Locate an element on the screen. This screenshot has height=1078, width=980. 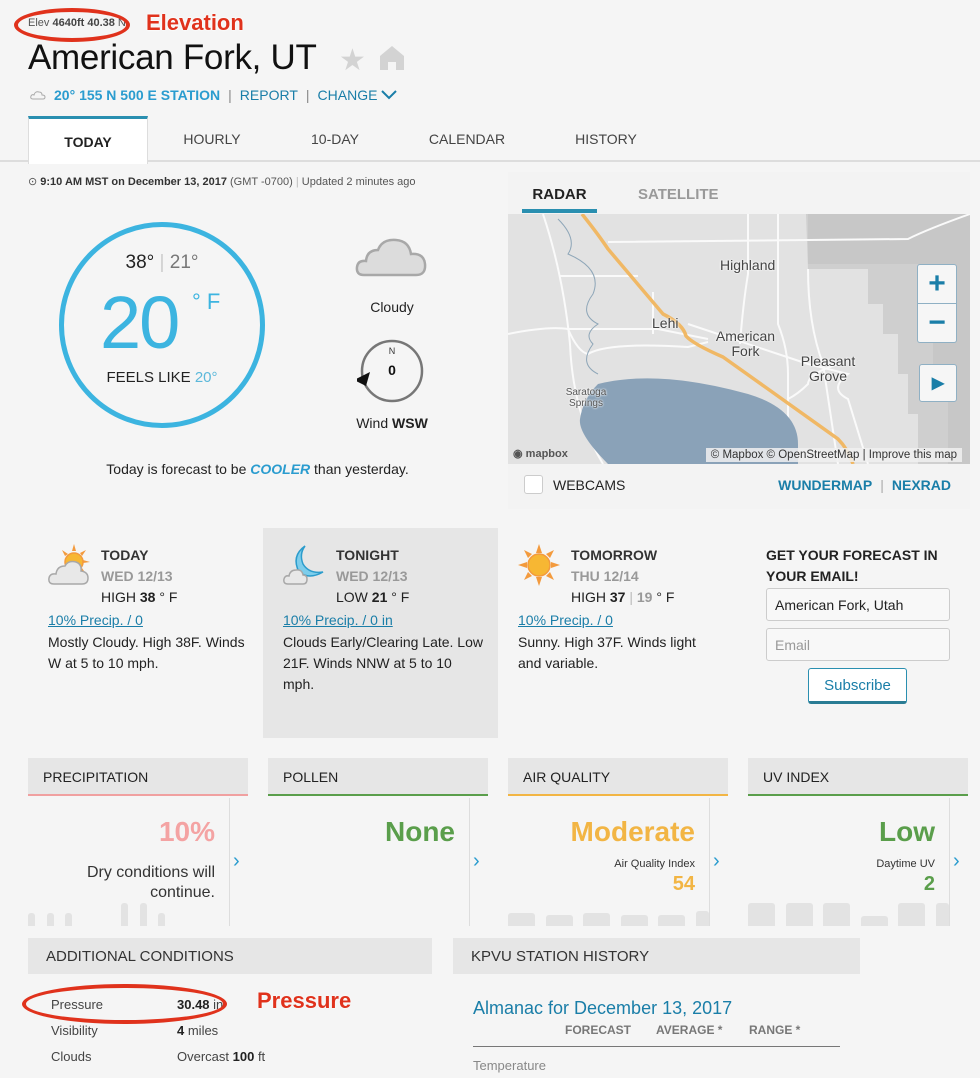
map-label-highland: Highland is located at coordinates (748, 265).